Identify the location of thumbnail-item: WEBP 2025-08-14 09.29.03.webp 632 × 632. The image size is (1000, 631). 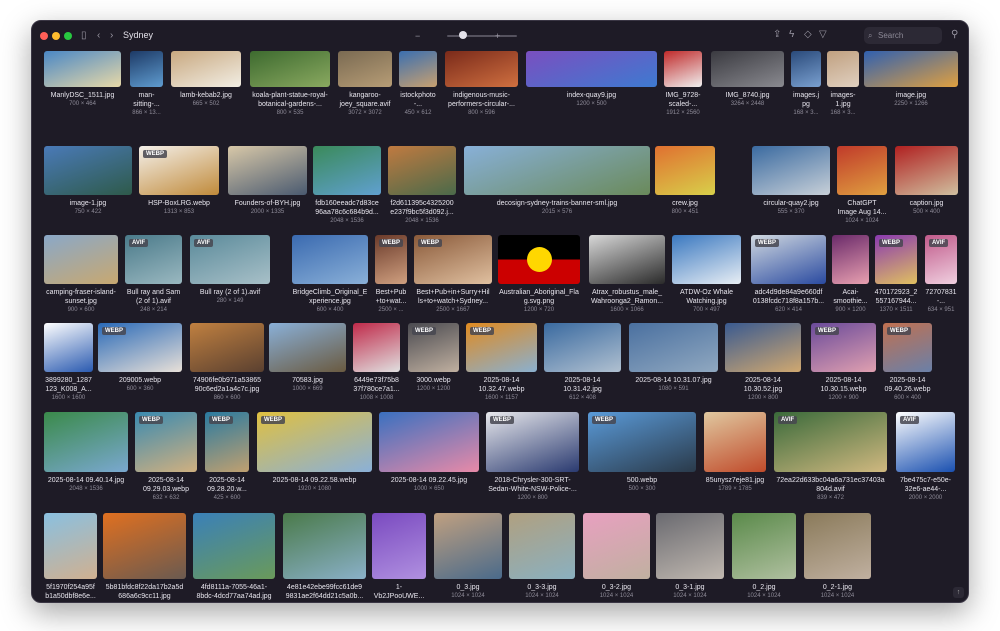
(166, 461).